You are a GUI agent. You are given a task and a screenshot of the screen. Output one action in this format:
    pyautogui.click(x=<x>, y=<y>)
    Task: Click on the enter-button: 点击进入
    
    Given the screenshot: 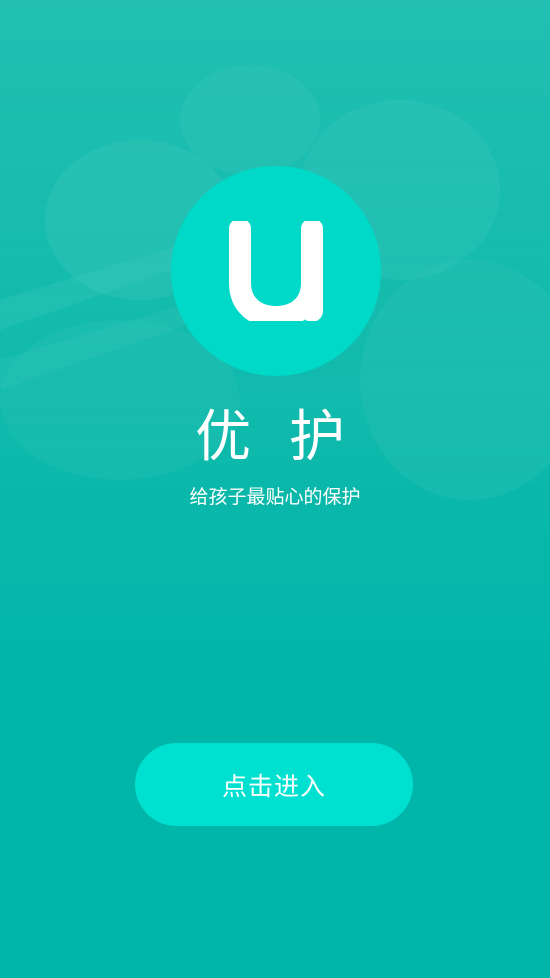 What is the action you would take?
    pyautogui.click(x=274, y=784)
    